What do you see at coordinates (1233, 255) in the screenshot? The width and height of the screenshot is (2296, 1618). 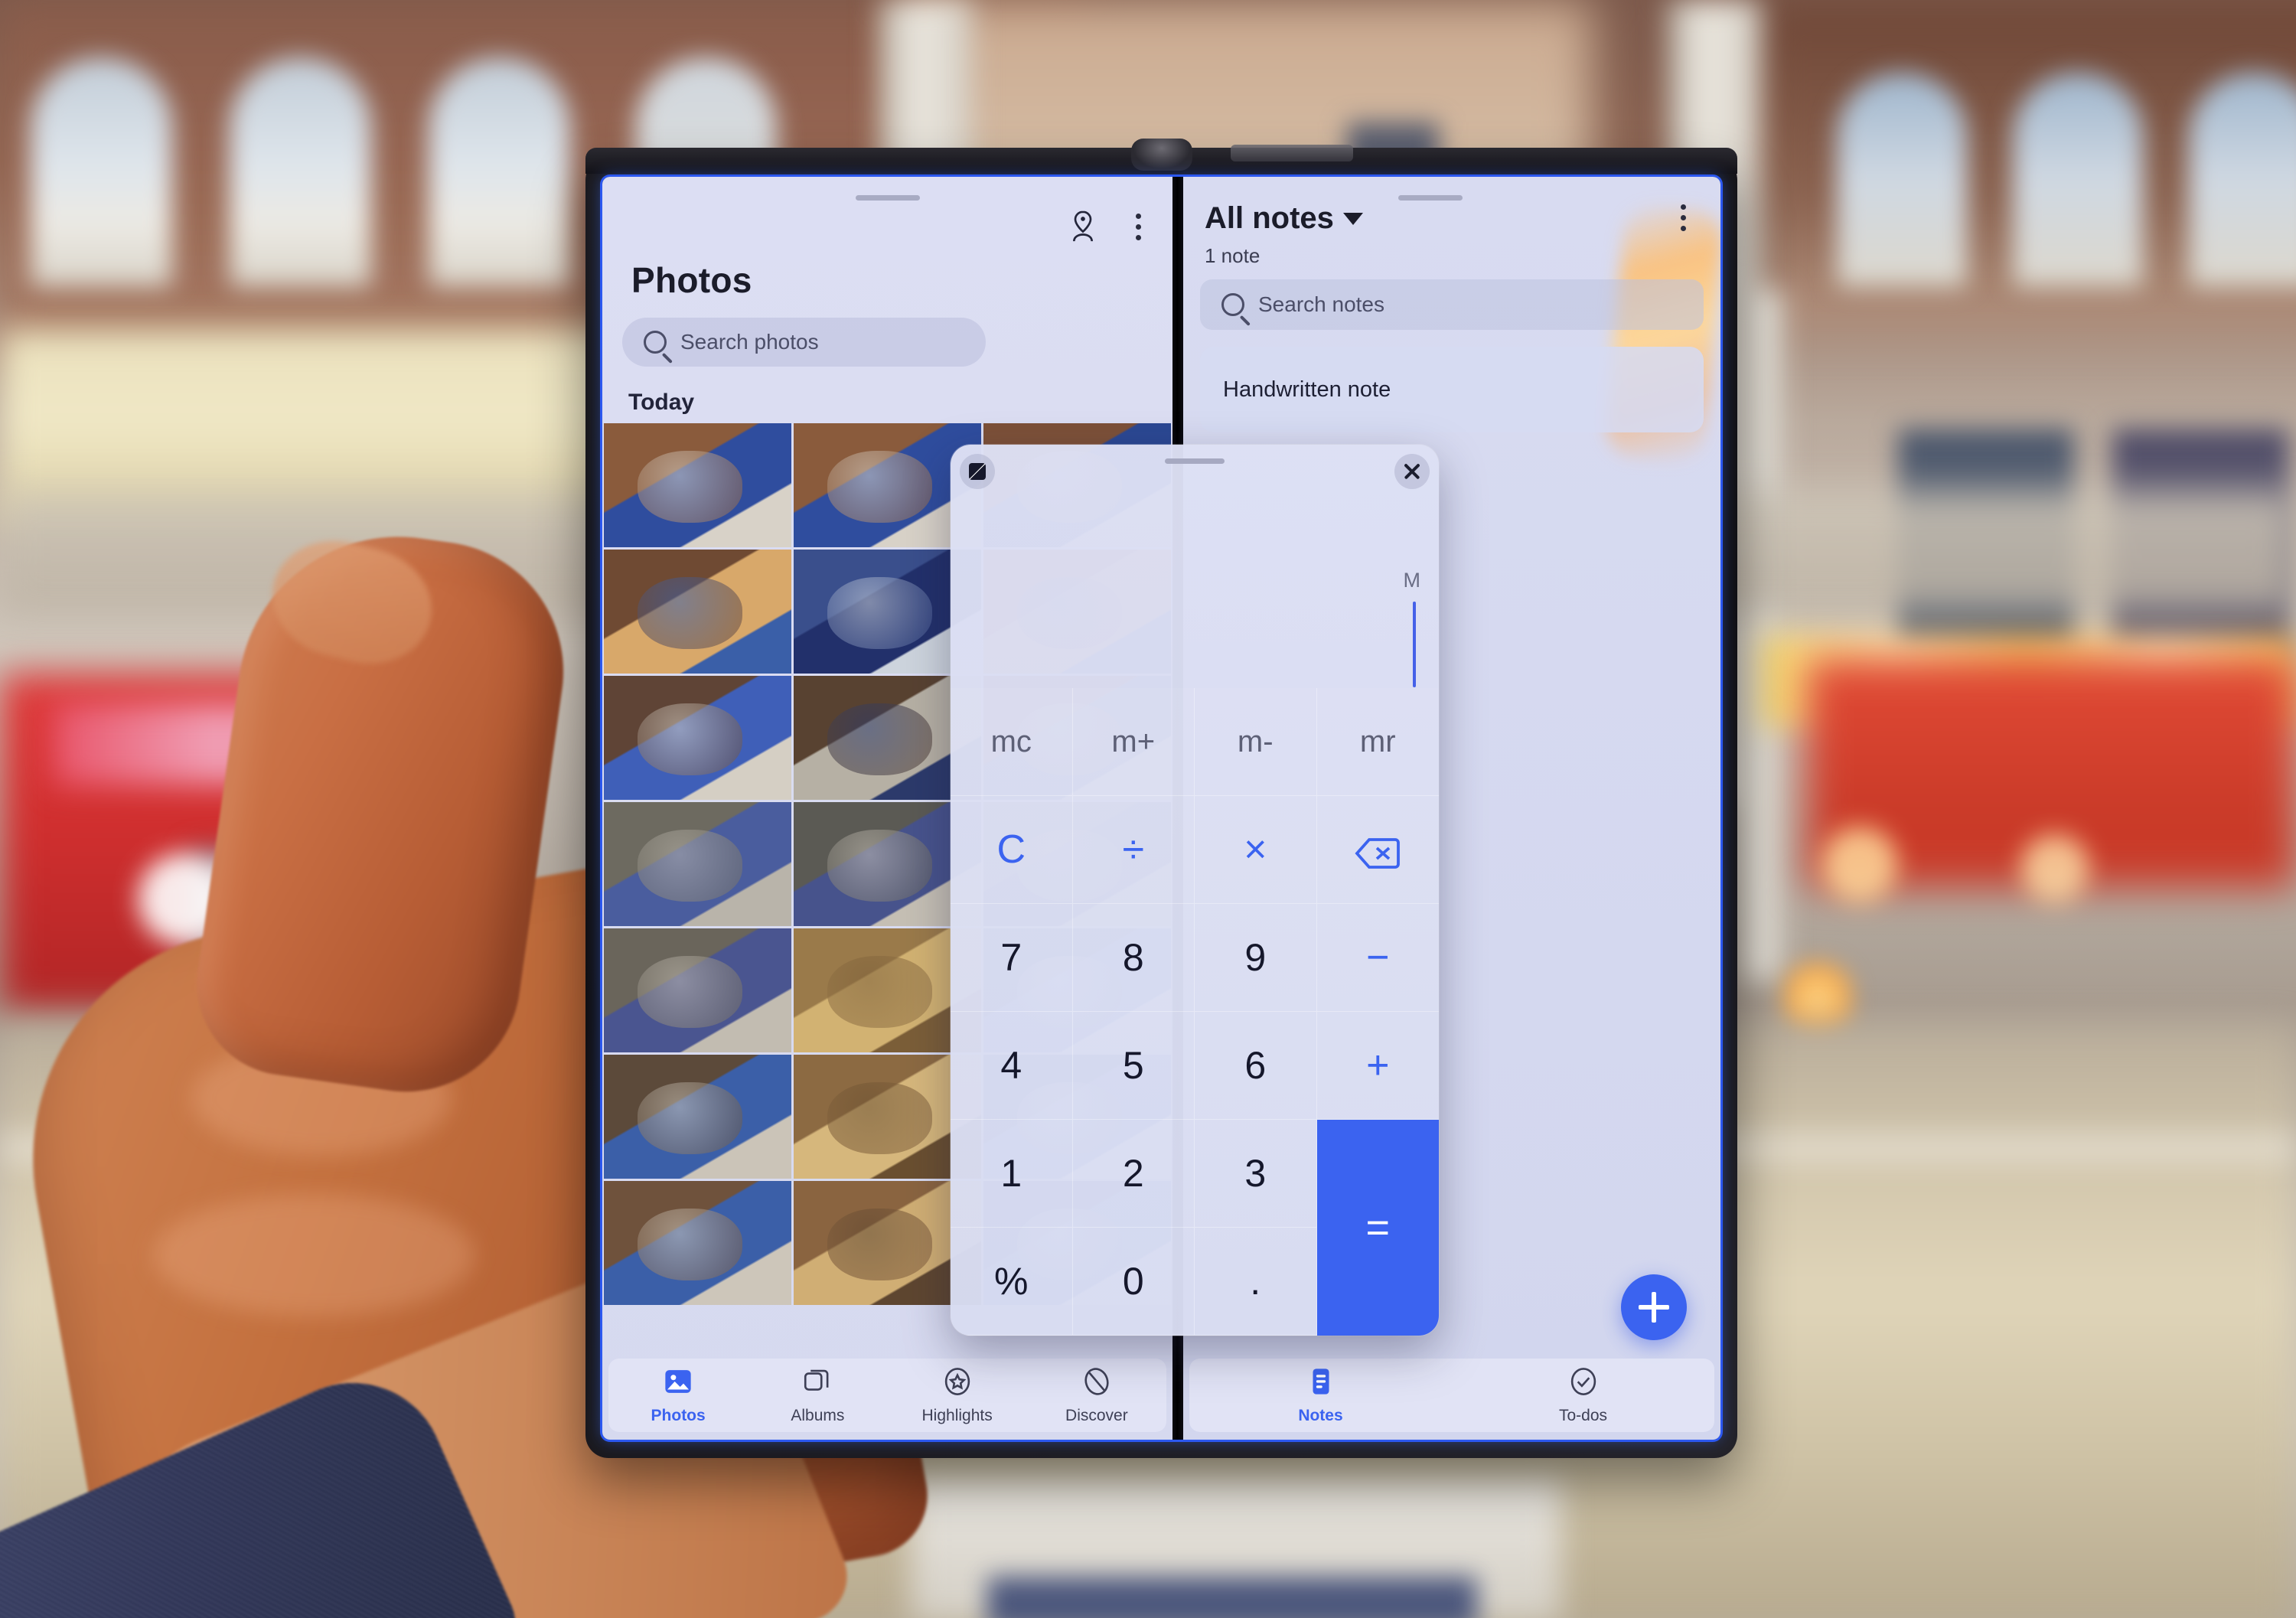 I see `notes-count-label: 1 note` at bounding box center [1233, 255].